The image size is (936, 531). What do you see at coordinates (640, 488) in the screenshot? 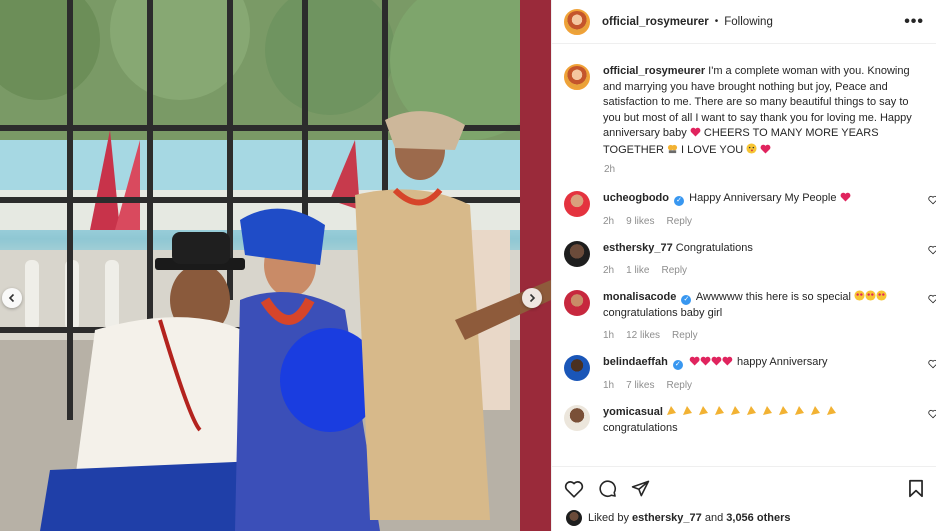
I see `share-icon` at bounding box center [640, 488].